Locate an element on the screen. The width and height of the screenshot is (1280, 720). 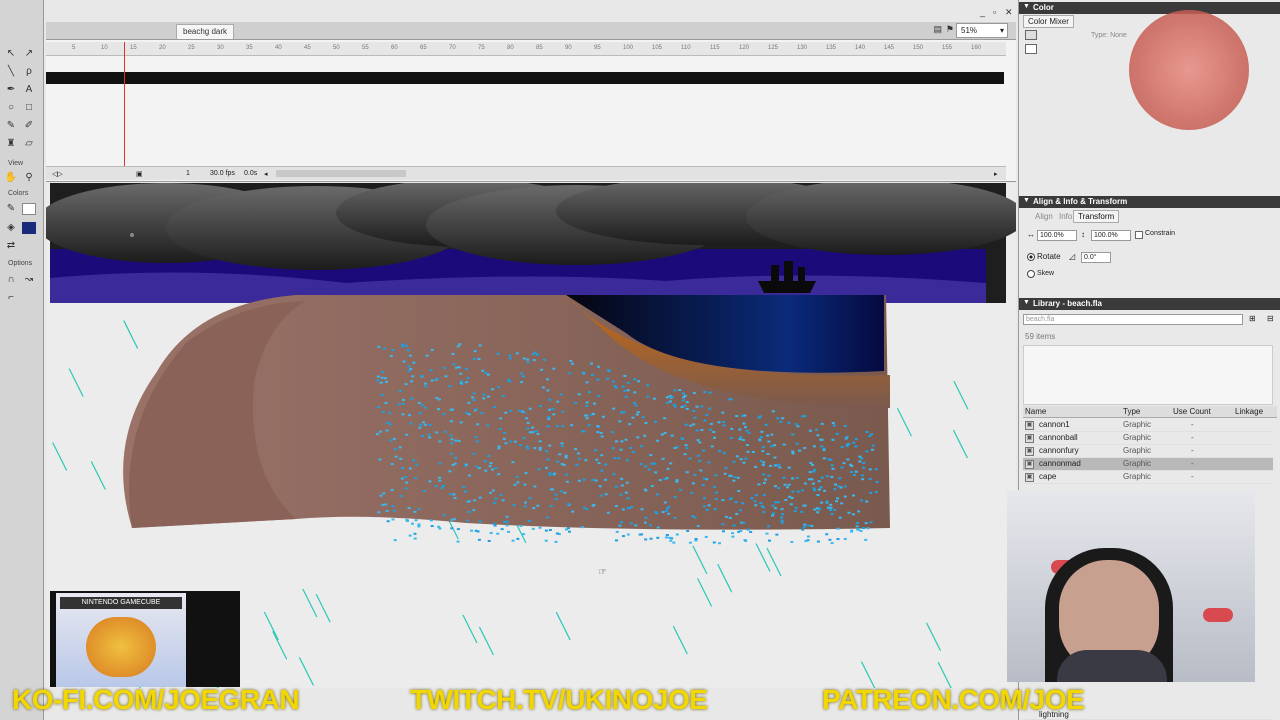
timeline-scrollbar is located at coordinates (341, 173).